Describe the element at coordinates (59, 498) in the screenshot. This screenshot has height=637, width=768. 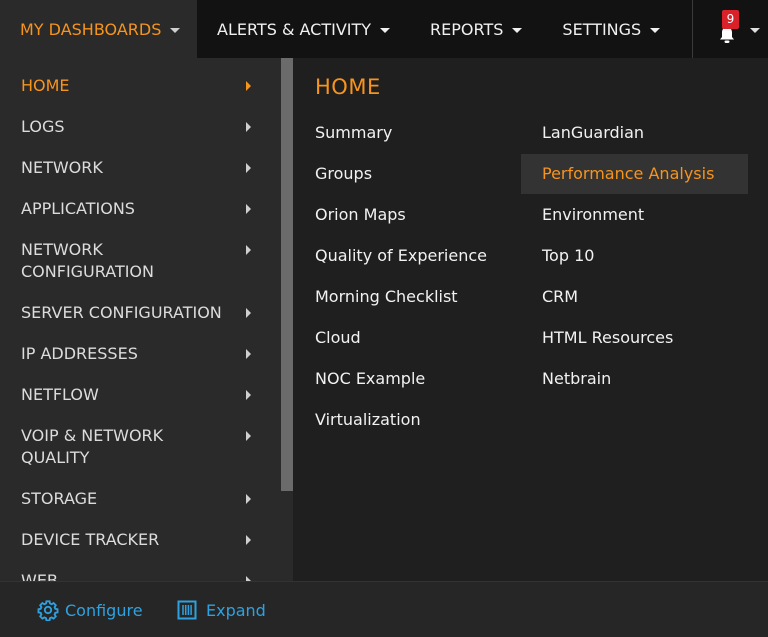
I see `sidebar-item-label: STORAGE` at that location.